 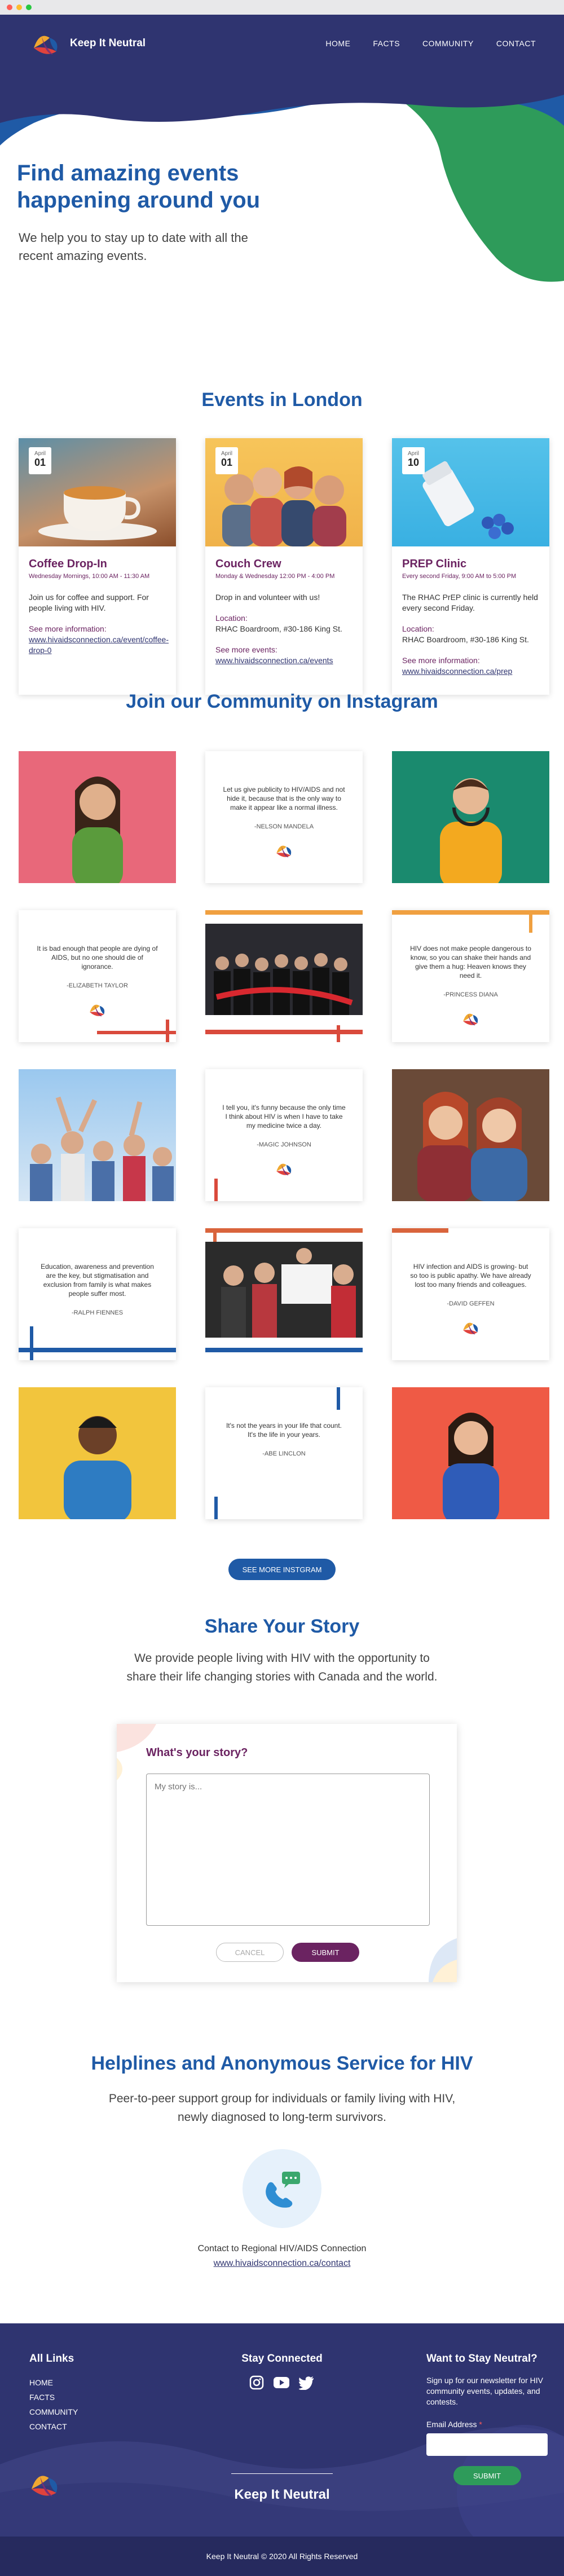 I want to click on email-field, so click(x=487, y=2444).